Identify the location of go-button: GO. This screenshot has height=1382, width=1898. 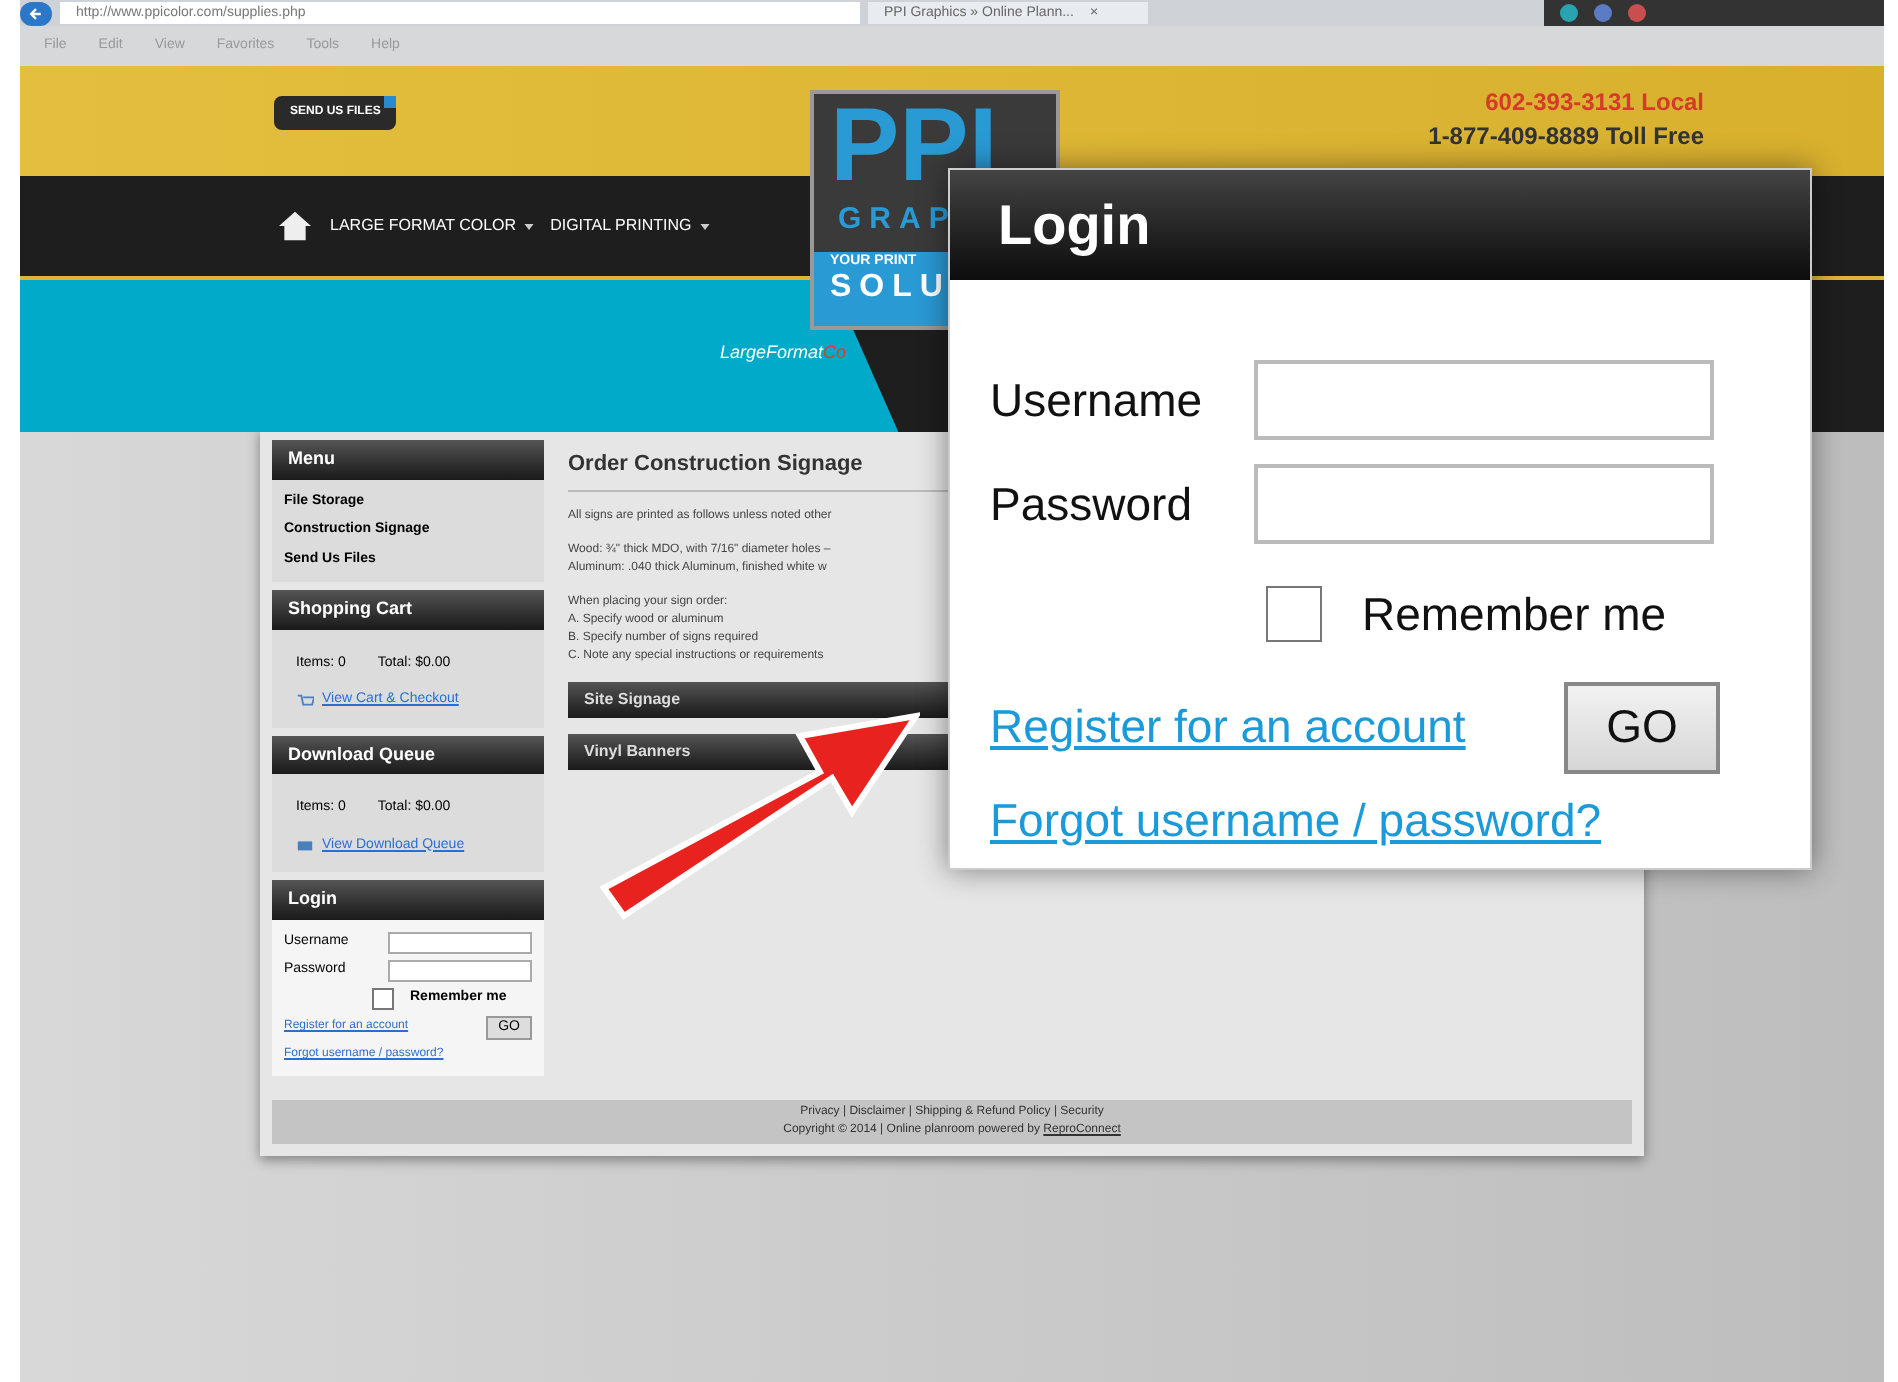
(1642, 727).